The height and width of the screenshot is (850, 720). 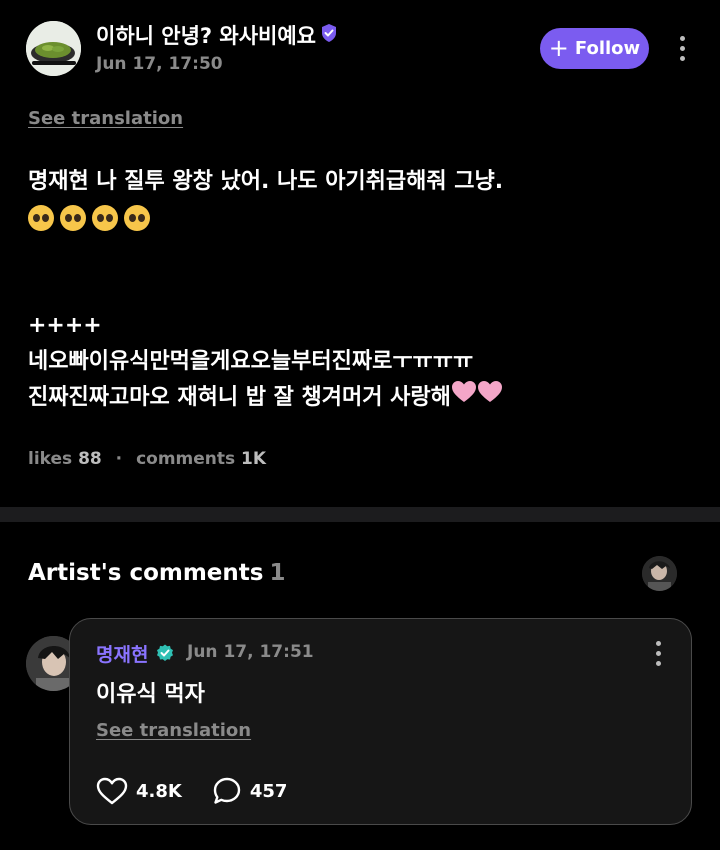 What do you see at coordinates (360, 514) in the screenshot?
I see `section-divider` at bounding box center [360, 514].